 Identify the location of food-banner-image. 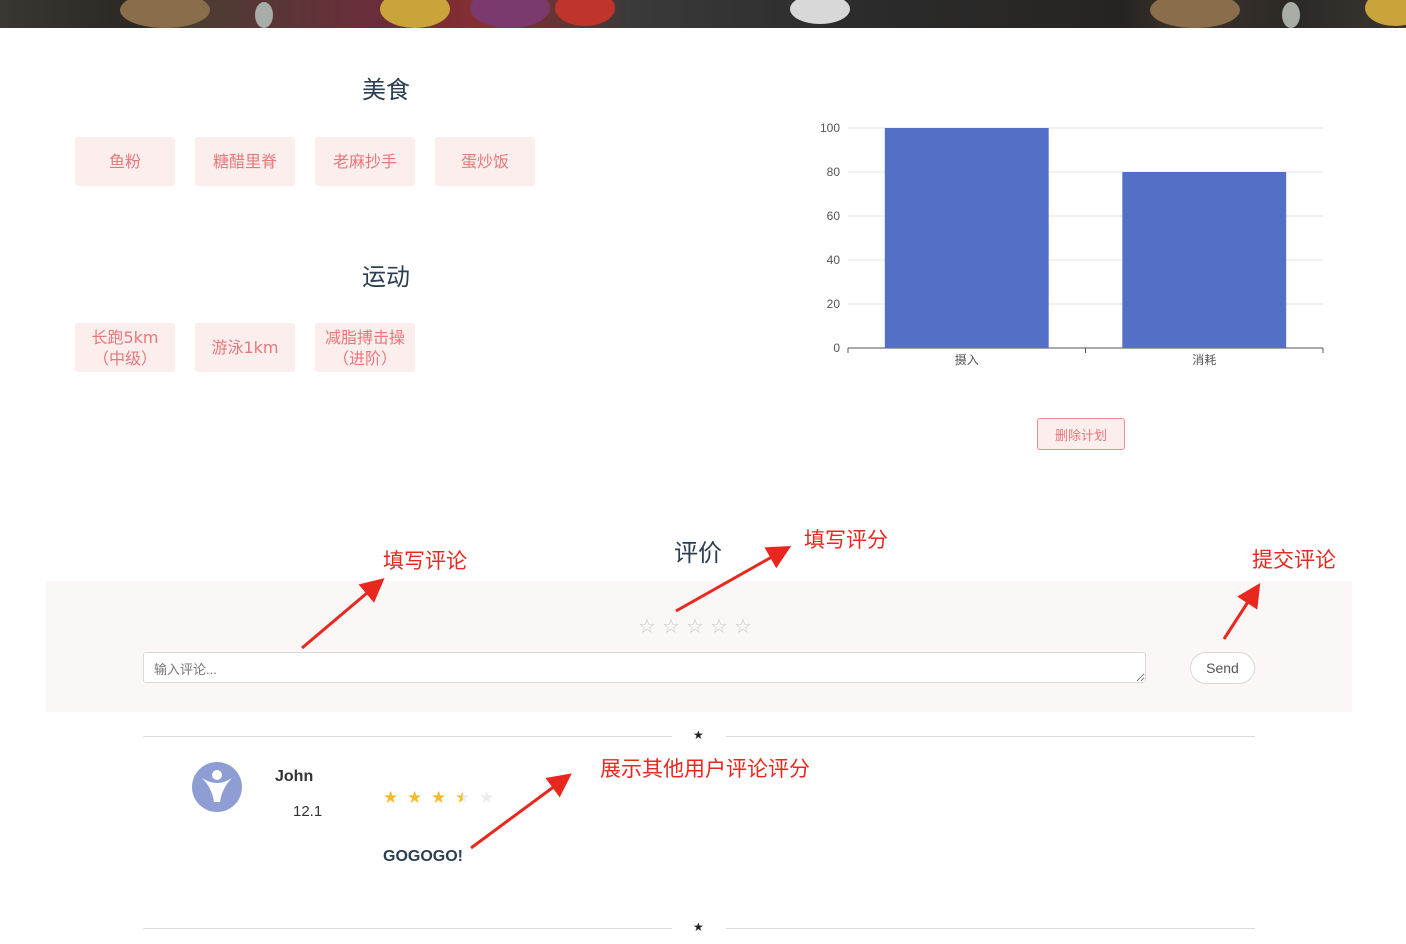
(703, 14).